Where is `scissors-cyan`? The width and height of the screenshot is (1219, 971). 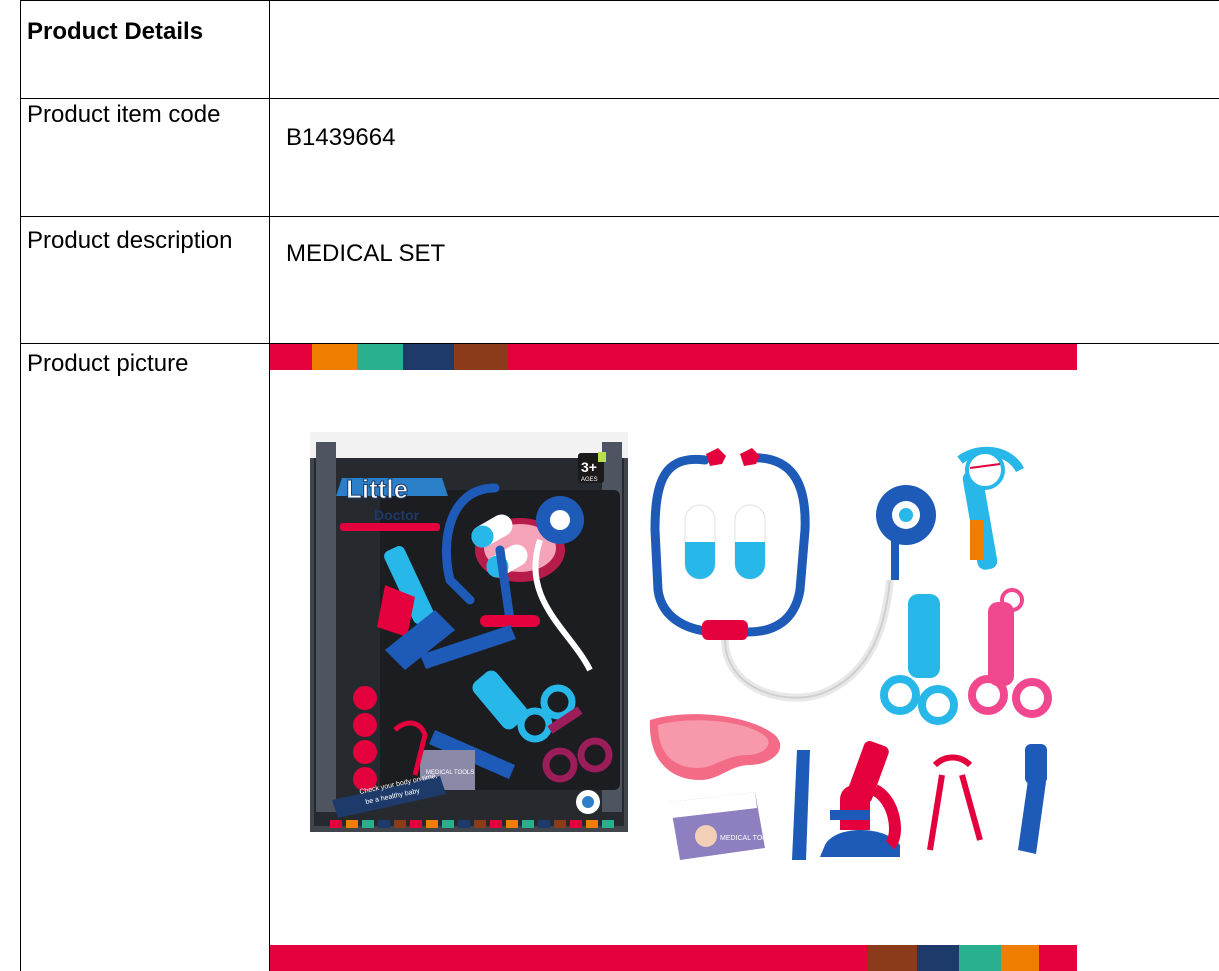
scissors-cyan is located at coordinates (919, 659).